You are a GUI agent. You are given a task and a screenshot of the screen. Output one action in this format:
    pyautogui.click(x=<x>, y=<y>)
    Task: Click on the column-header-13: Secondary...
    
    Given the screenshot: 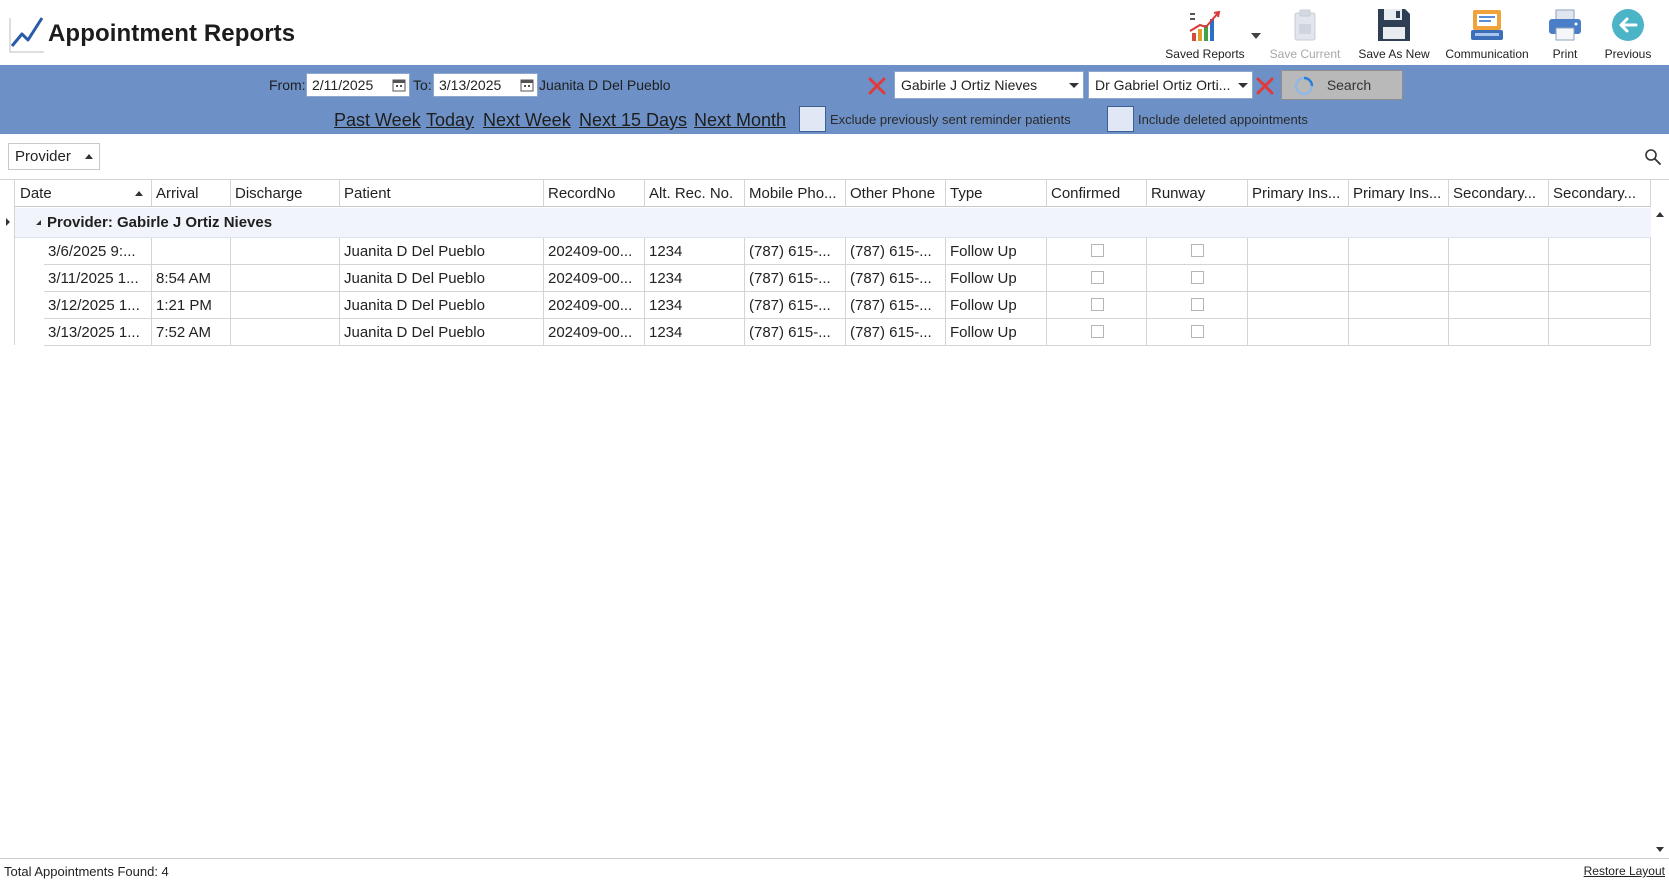 What is the action you would take?
    pyautogui.click(x=1499, y=193)
    